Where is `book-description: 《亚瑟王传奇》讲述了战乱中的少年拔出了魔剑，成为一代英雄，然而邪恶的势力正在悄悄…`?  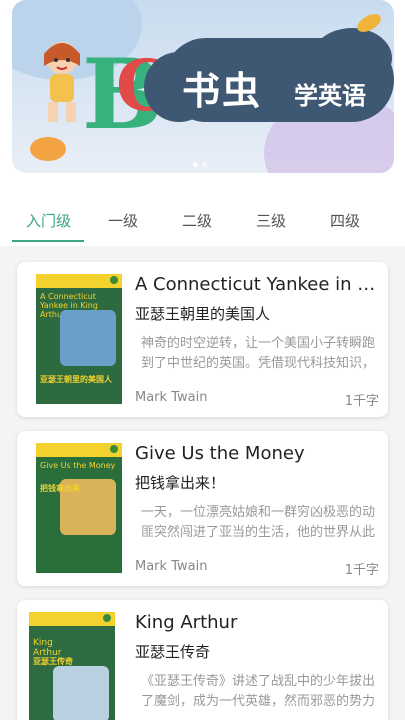
book-description: 《亚瑟王传奇》讲述了战乱中的少年拔出了魔剑，成为一代英雄，然而邪恶的势力正在悄悄… is located at coordinates (258, 691).